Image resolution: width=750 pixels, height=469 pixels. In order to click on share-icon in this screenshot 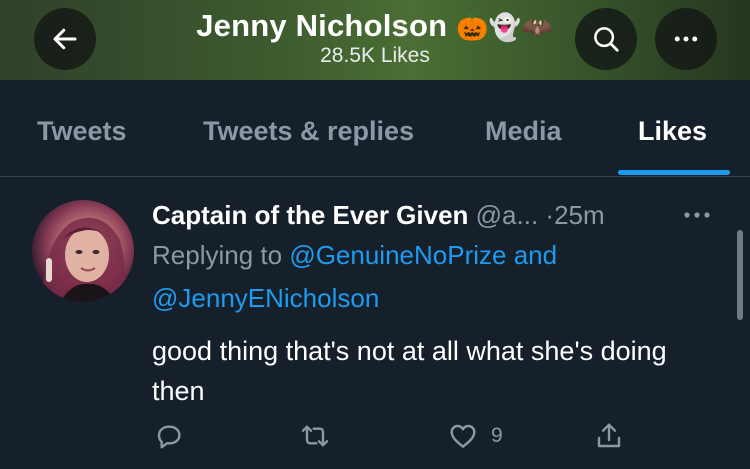, I will do `click(609, 435)`.